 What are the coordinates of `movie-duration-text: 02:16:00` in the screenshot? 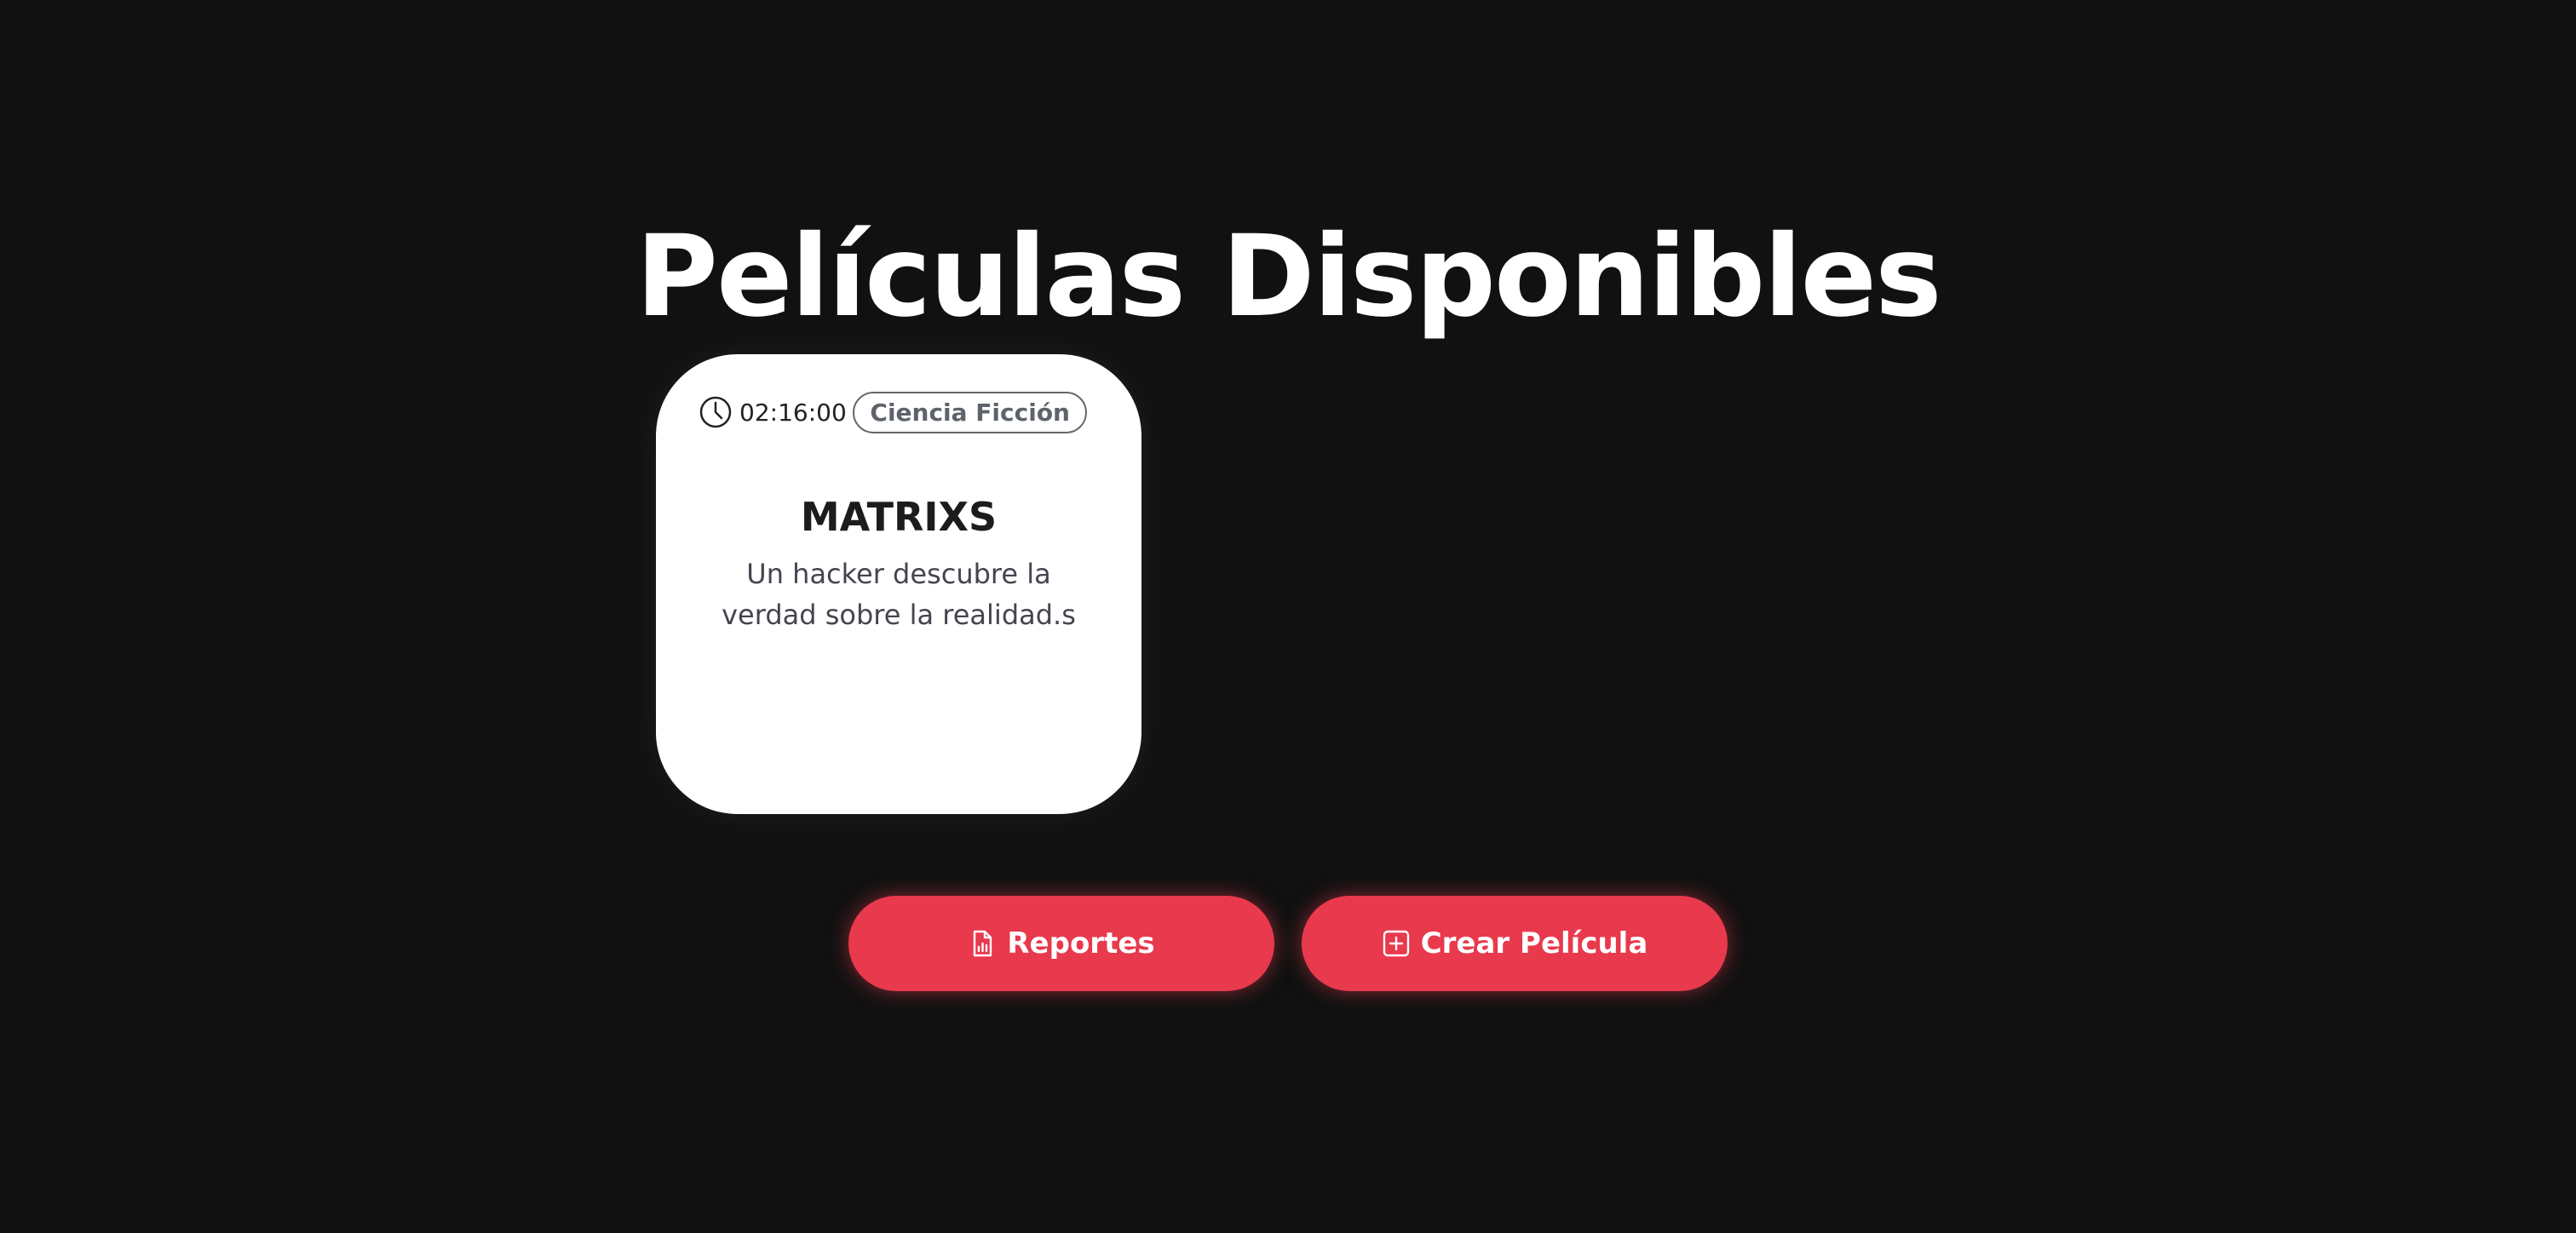 It's located at (793, 412).